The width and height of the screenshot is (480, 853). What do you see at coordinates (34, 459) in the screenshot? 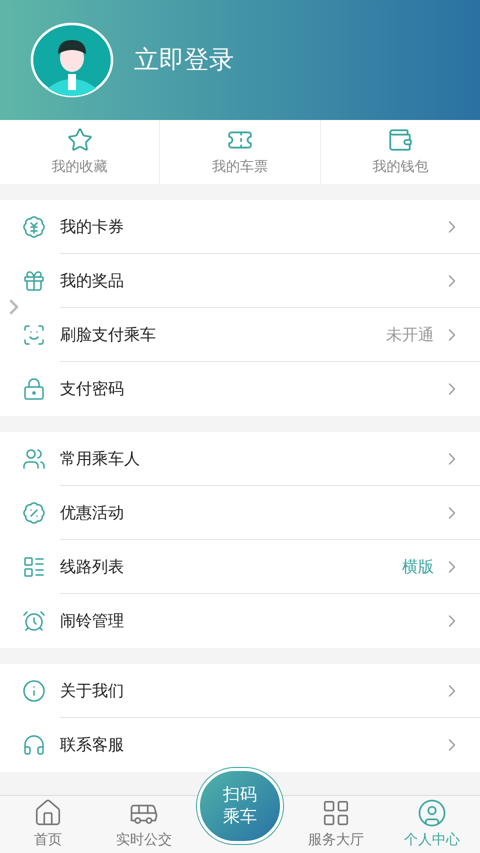
I see `people-icon` at bounding box center [34, 459].